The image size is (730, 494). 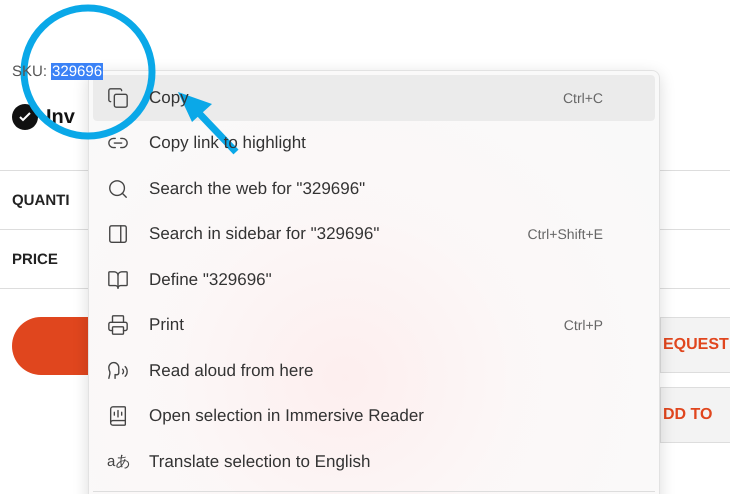 What do you see at coordinates (118, 234) in the screenshot?
I see `sidebar-icon` at bounding box center [118, 234].